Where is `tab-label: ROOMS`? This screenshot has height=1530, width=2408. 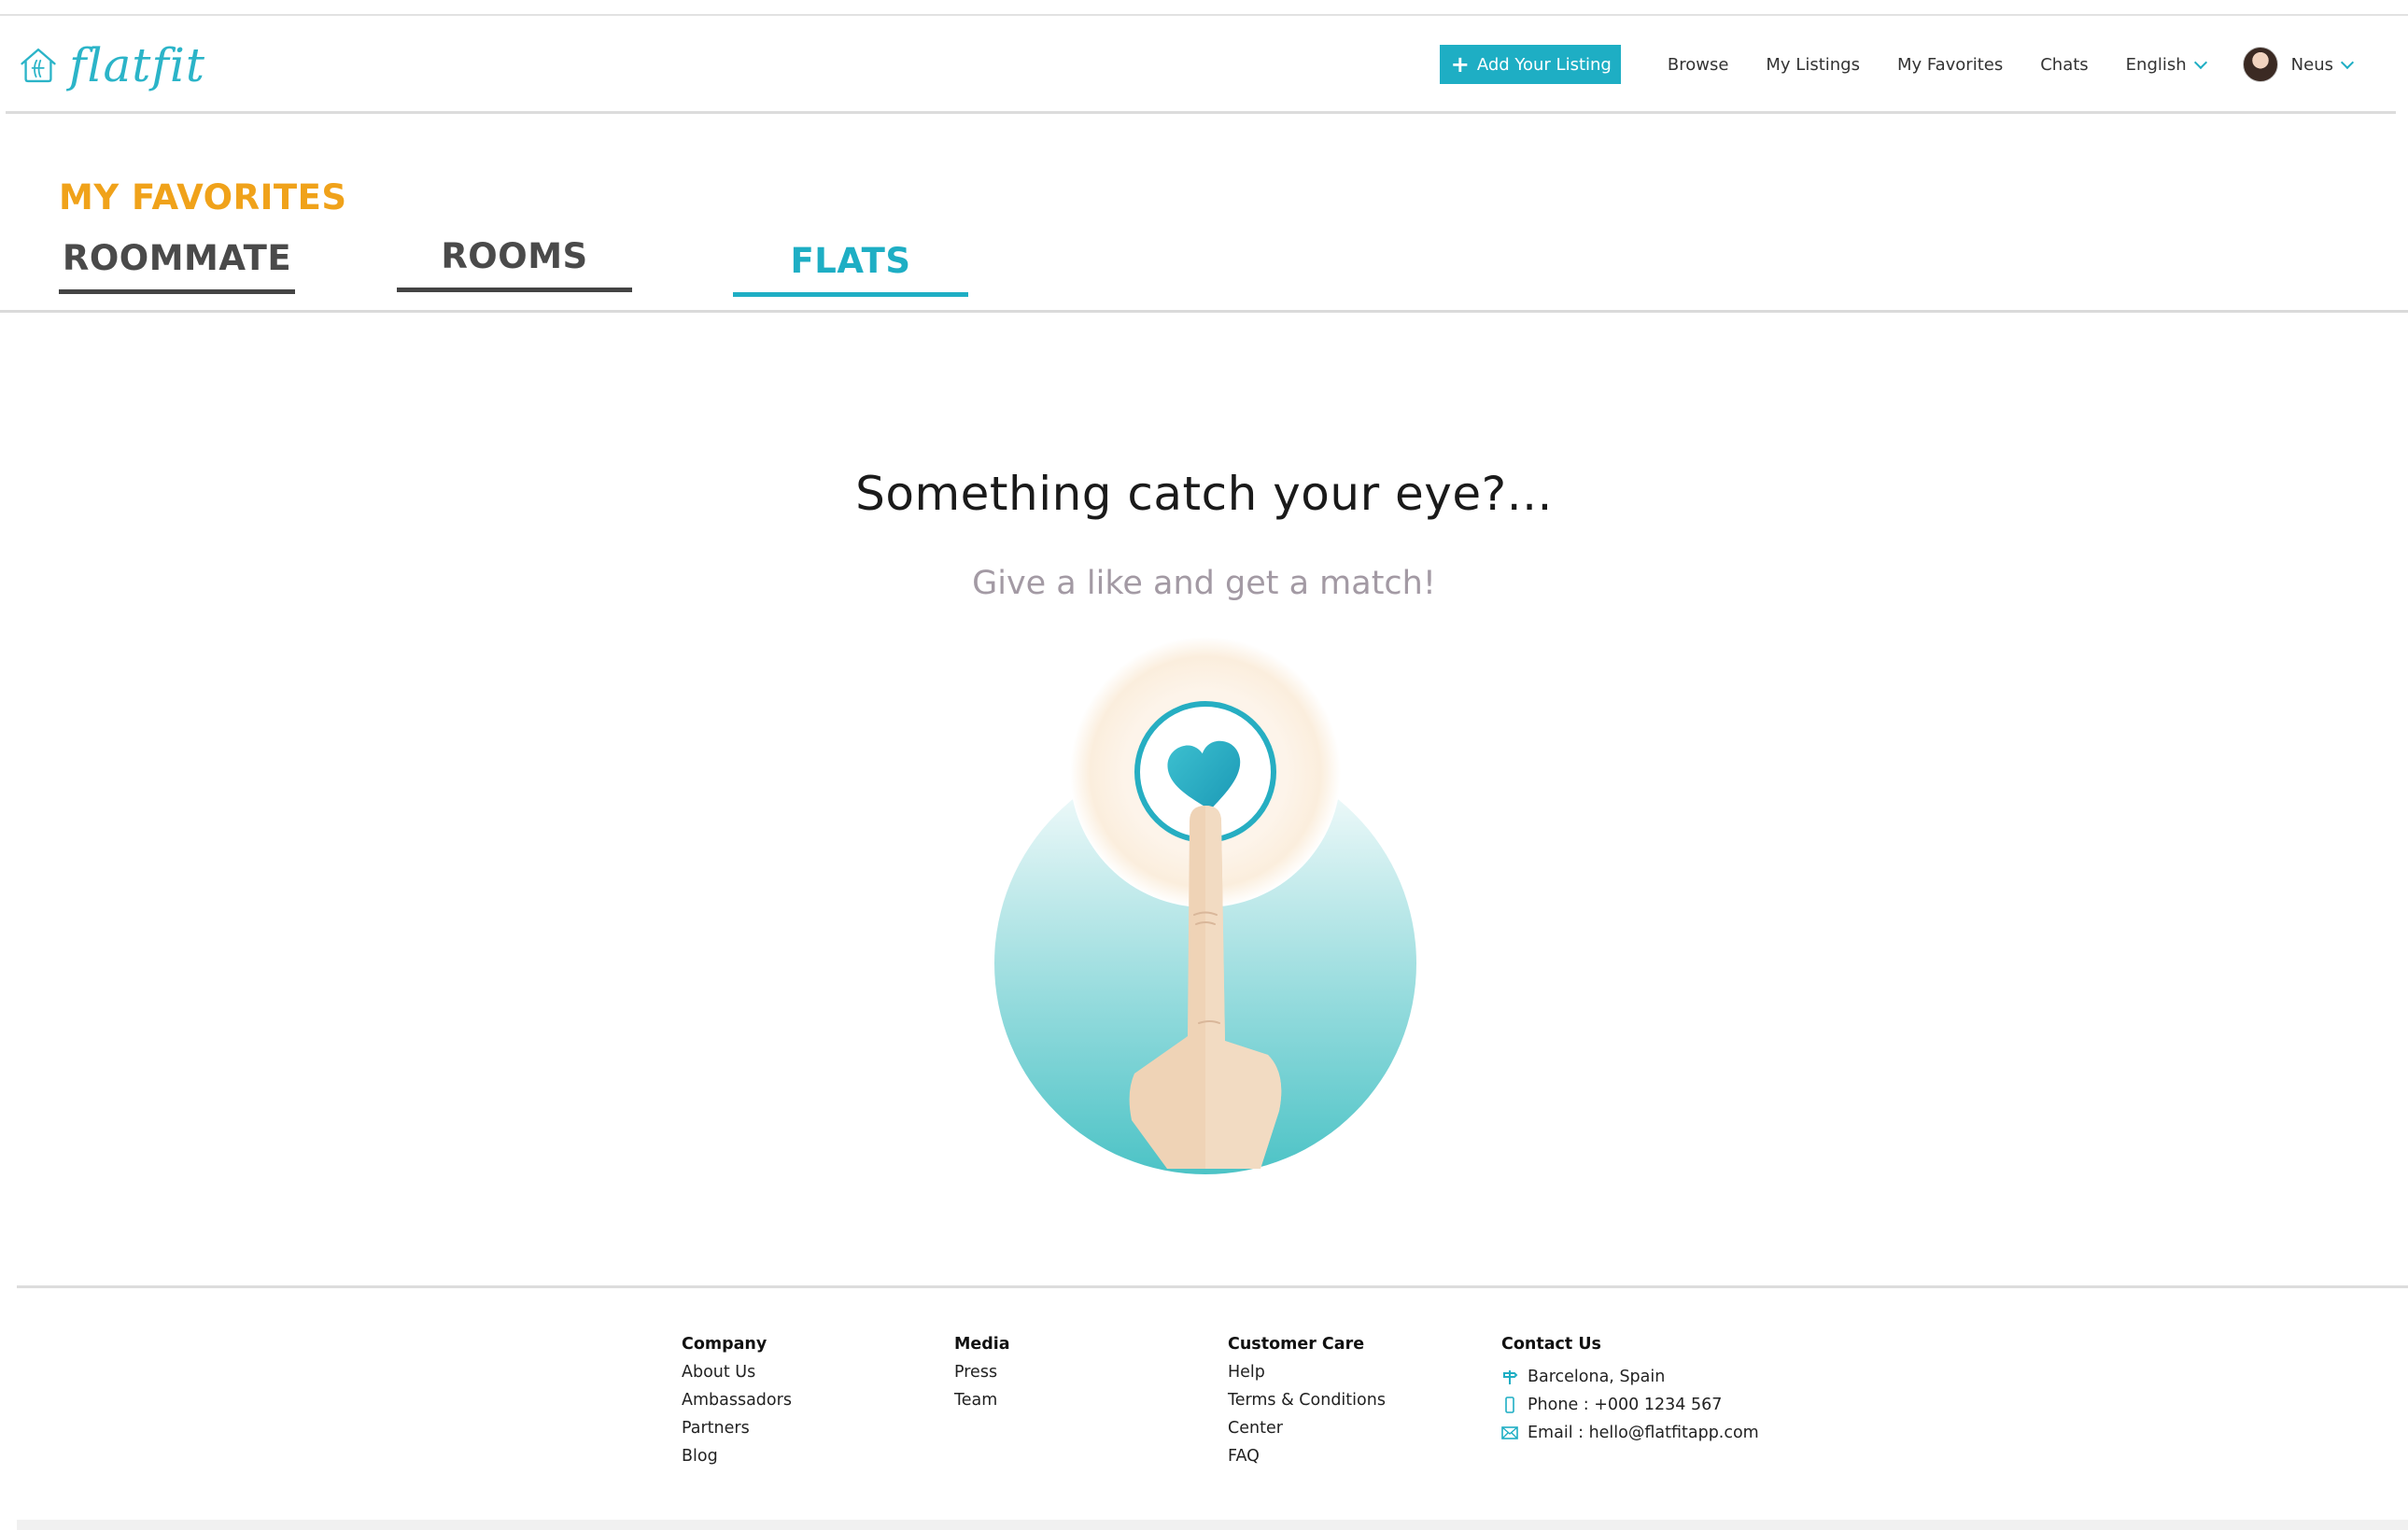
tab-label: ROOMS is located at coordinates (514, 256).